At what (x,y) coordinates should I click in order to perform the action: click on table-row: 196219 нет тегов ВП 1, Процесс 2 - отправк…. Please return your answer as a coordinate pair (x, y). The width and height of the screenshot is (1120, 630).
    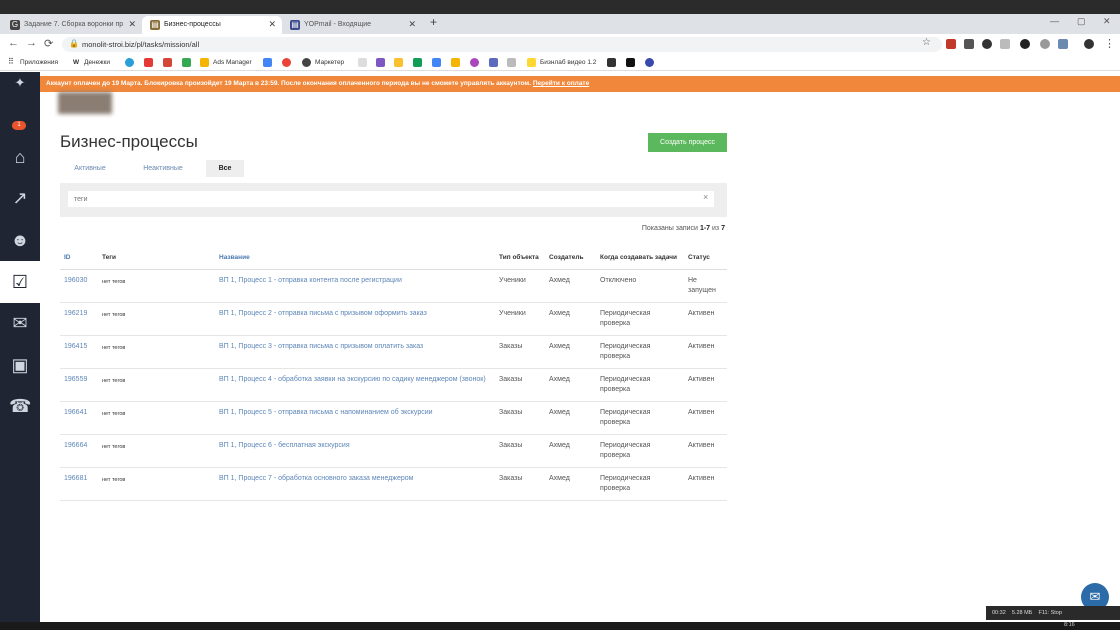
    Looking at the image, I should click on (393, 319).